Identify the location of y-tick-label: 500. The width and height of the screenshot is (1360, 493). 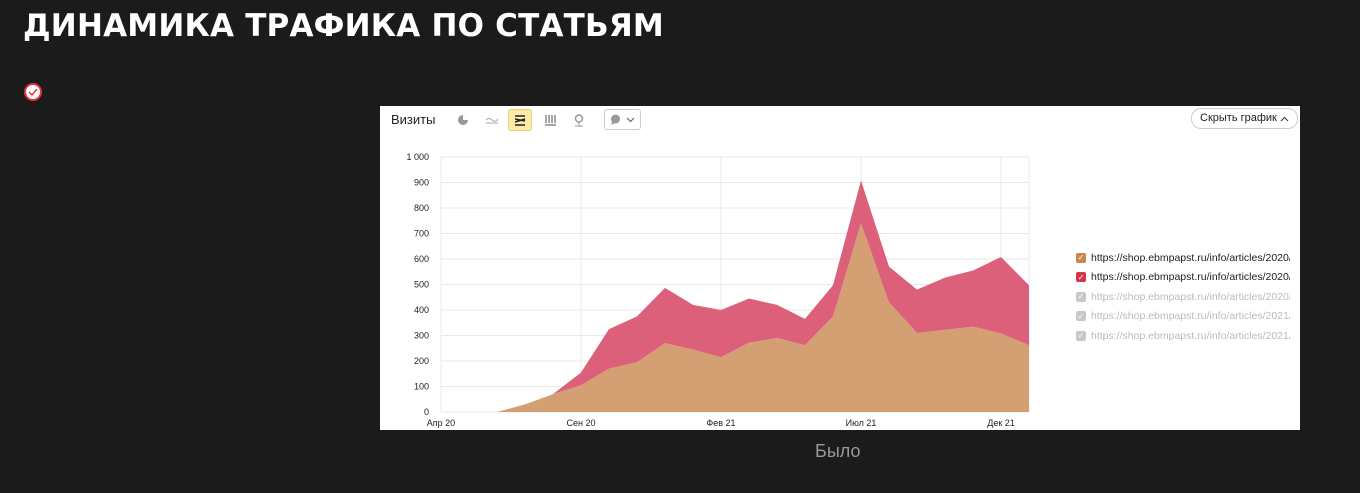
(421, 285).